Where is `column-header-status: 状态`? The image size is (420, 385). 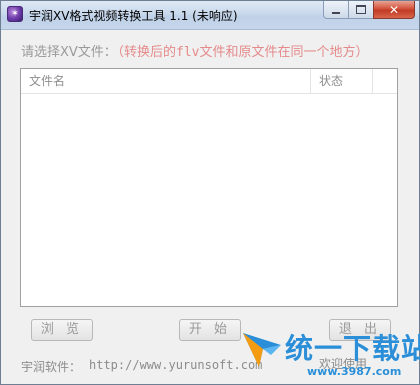 column-header-status: 状态 is located at coordinates (342, 81).